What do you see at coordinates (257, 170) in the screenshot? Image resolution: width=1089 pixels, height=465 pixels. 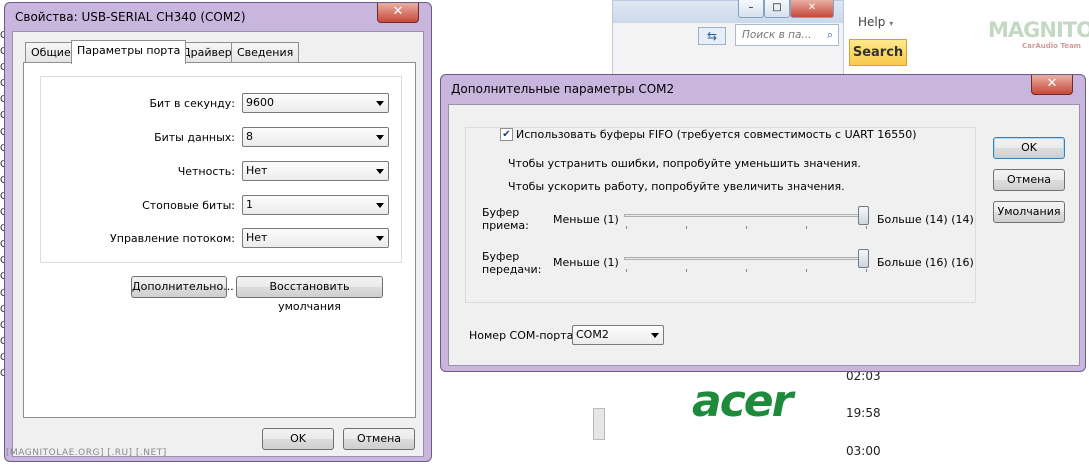 I see `parity-value: Нет` at bounding box center [257, 170].